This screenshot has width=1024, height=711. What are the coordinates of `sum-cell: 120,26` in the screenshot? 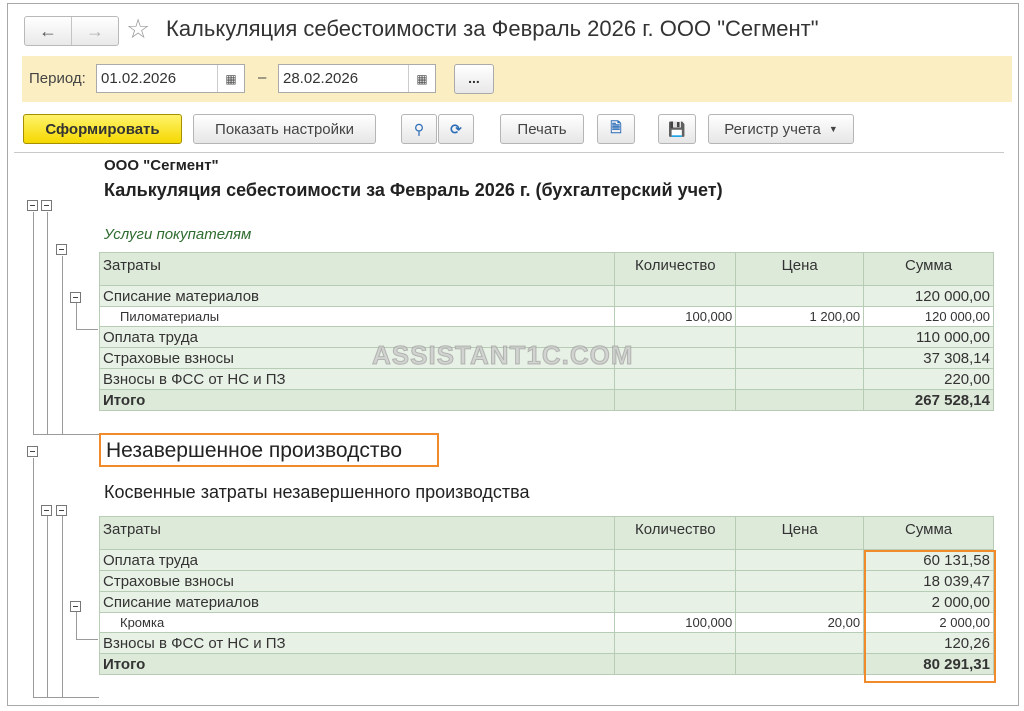 It's located at (928, 643).